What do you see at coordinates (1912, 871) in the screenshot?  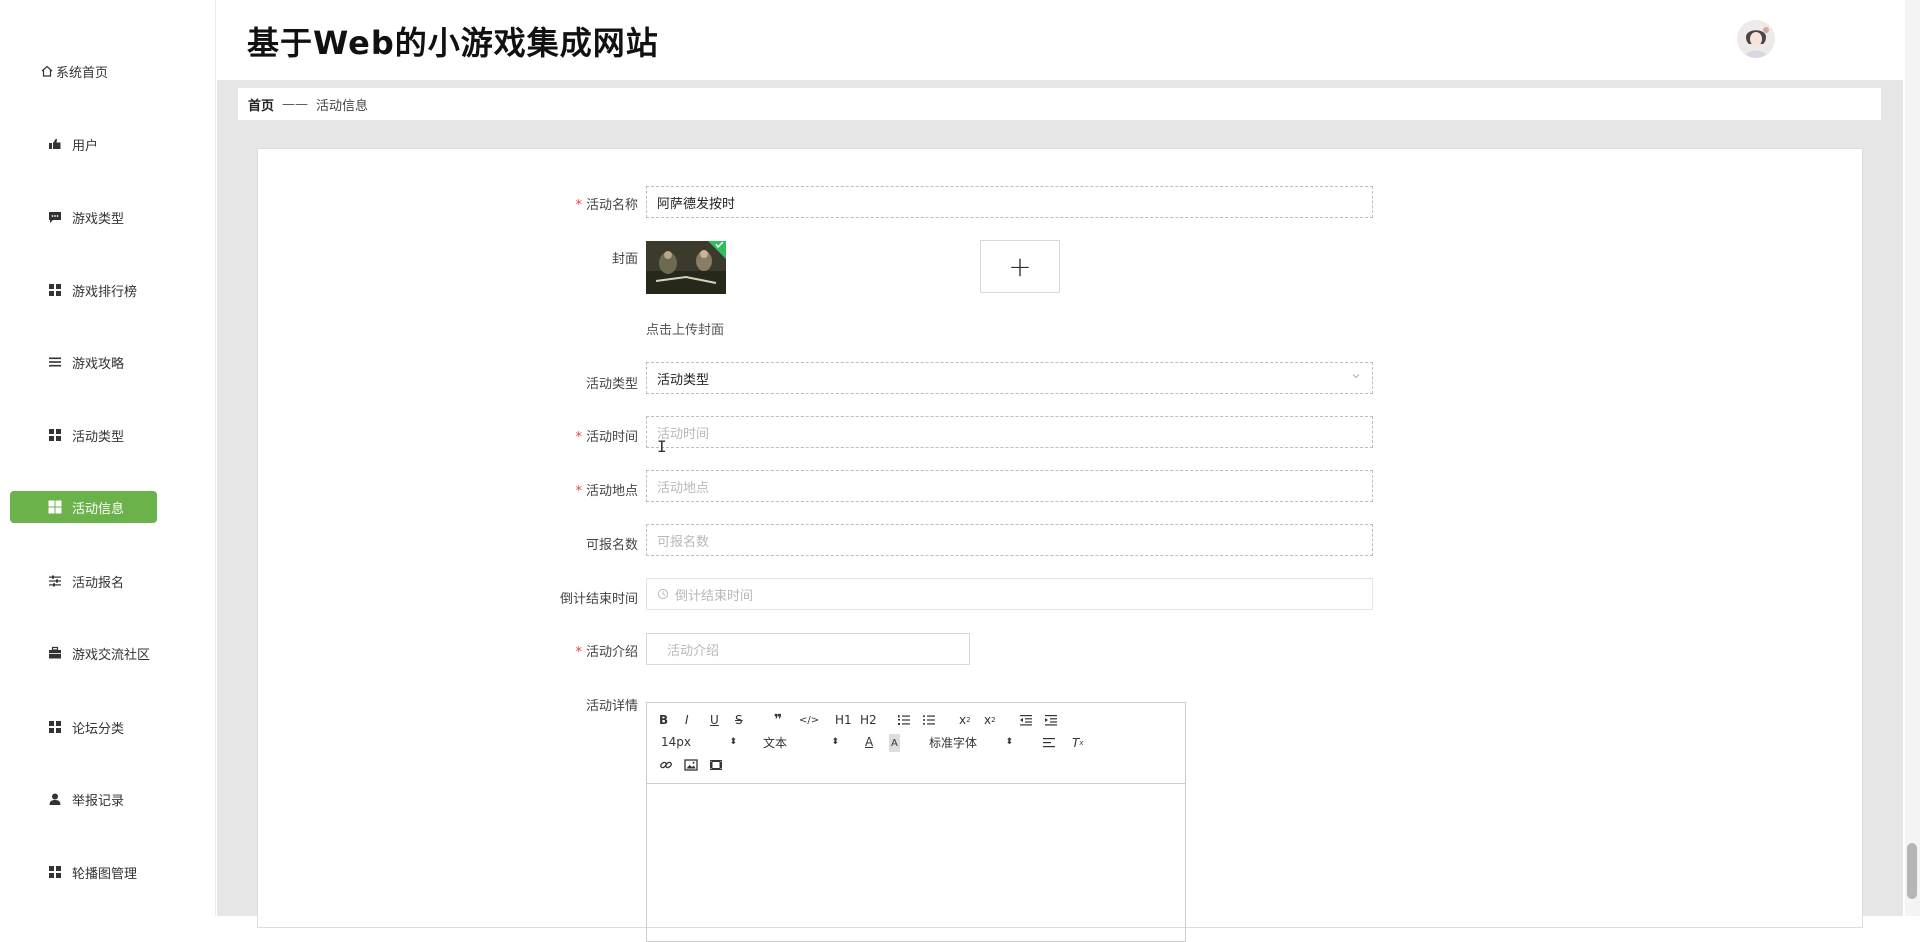 I see `scrollbar-thumb` at bounding box center [1912, 871].